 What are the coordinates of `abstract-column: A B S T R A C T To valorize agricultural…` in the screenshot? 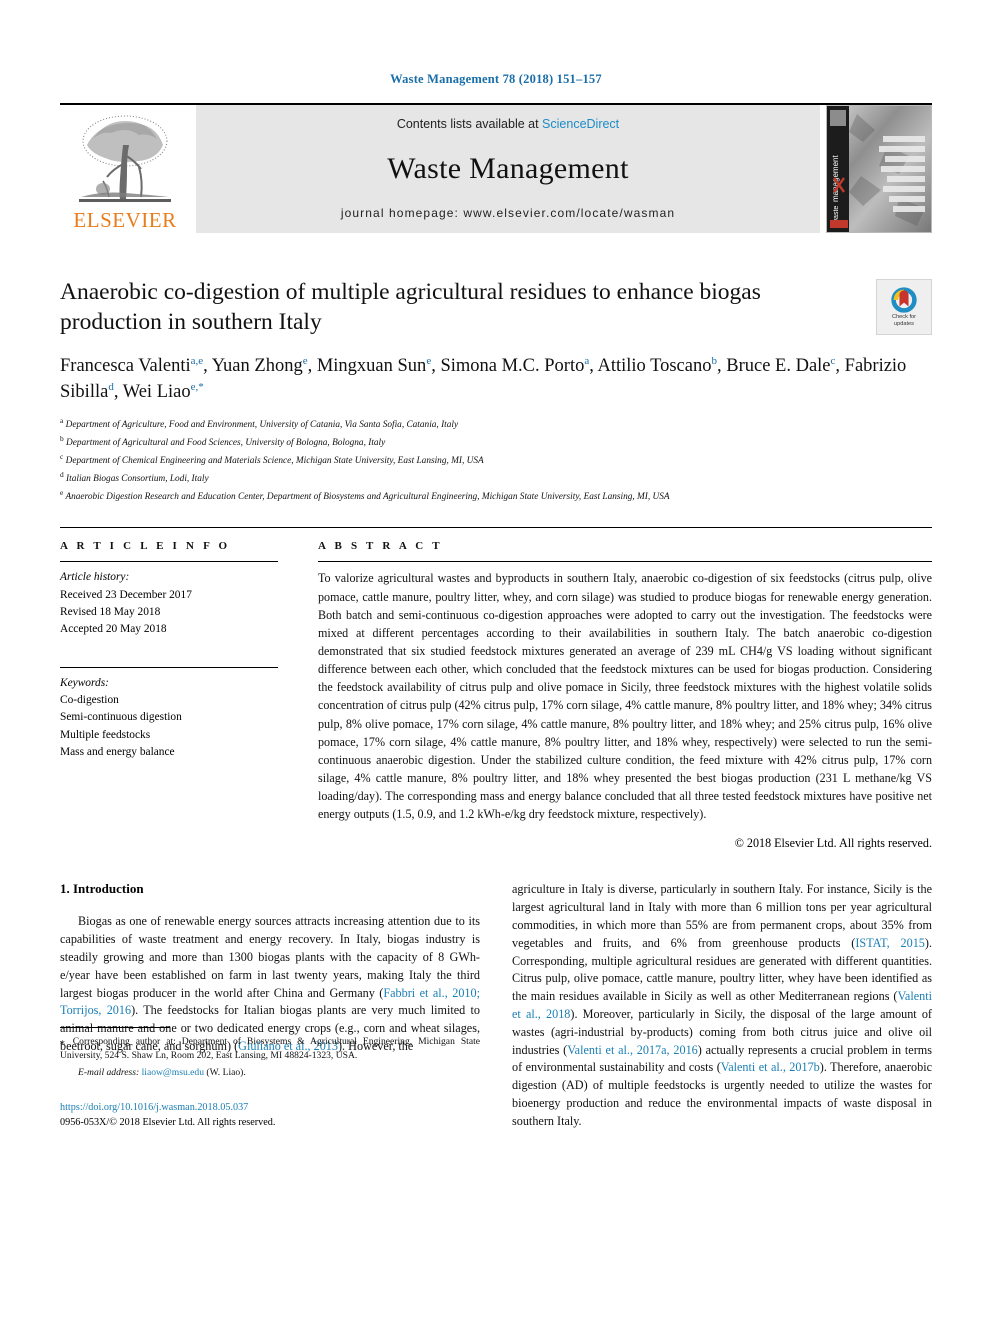 It's located at (625, 695).